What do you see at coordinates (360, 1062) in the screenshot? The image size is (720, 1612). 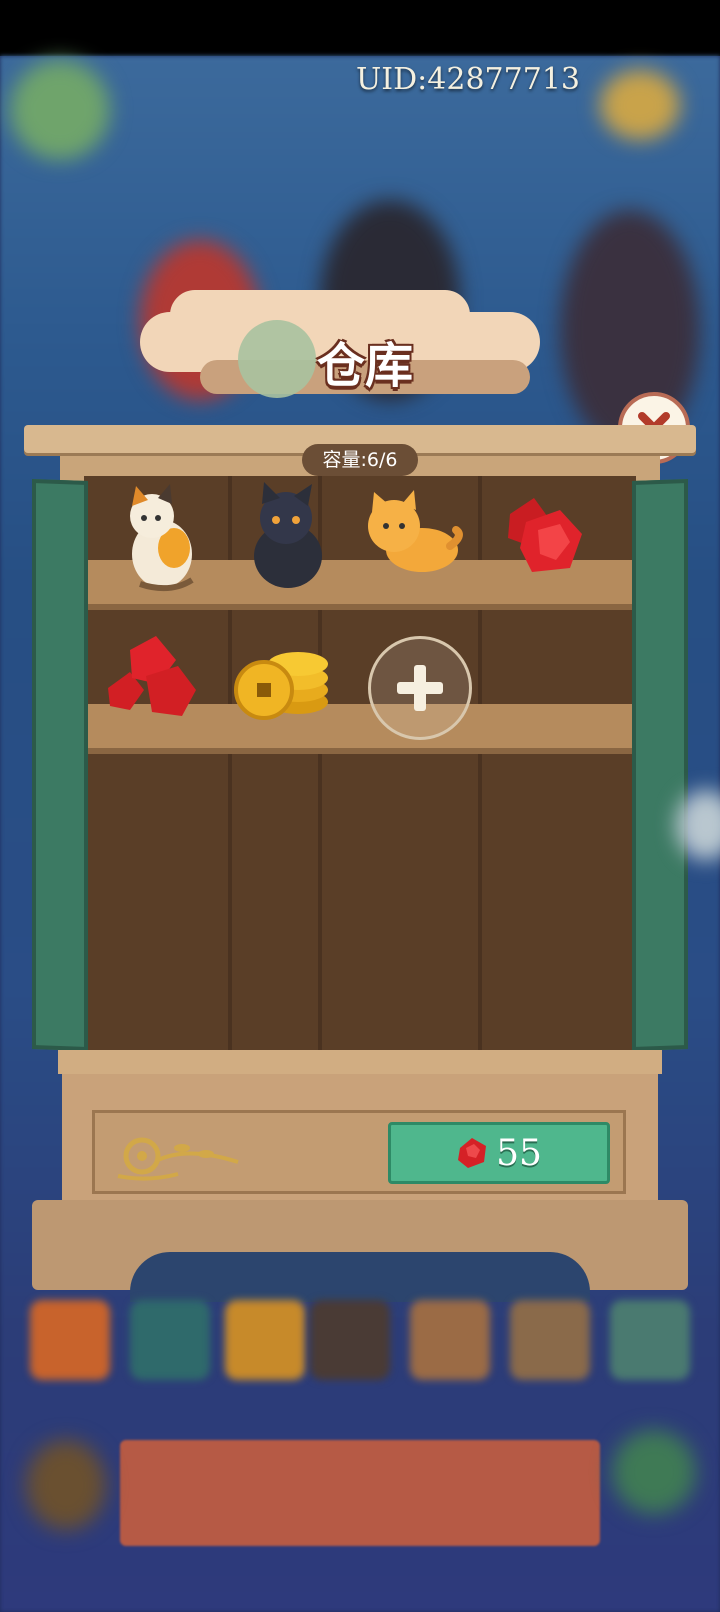 I see `drawer-top` at bounding box center [360, 1062].